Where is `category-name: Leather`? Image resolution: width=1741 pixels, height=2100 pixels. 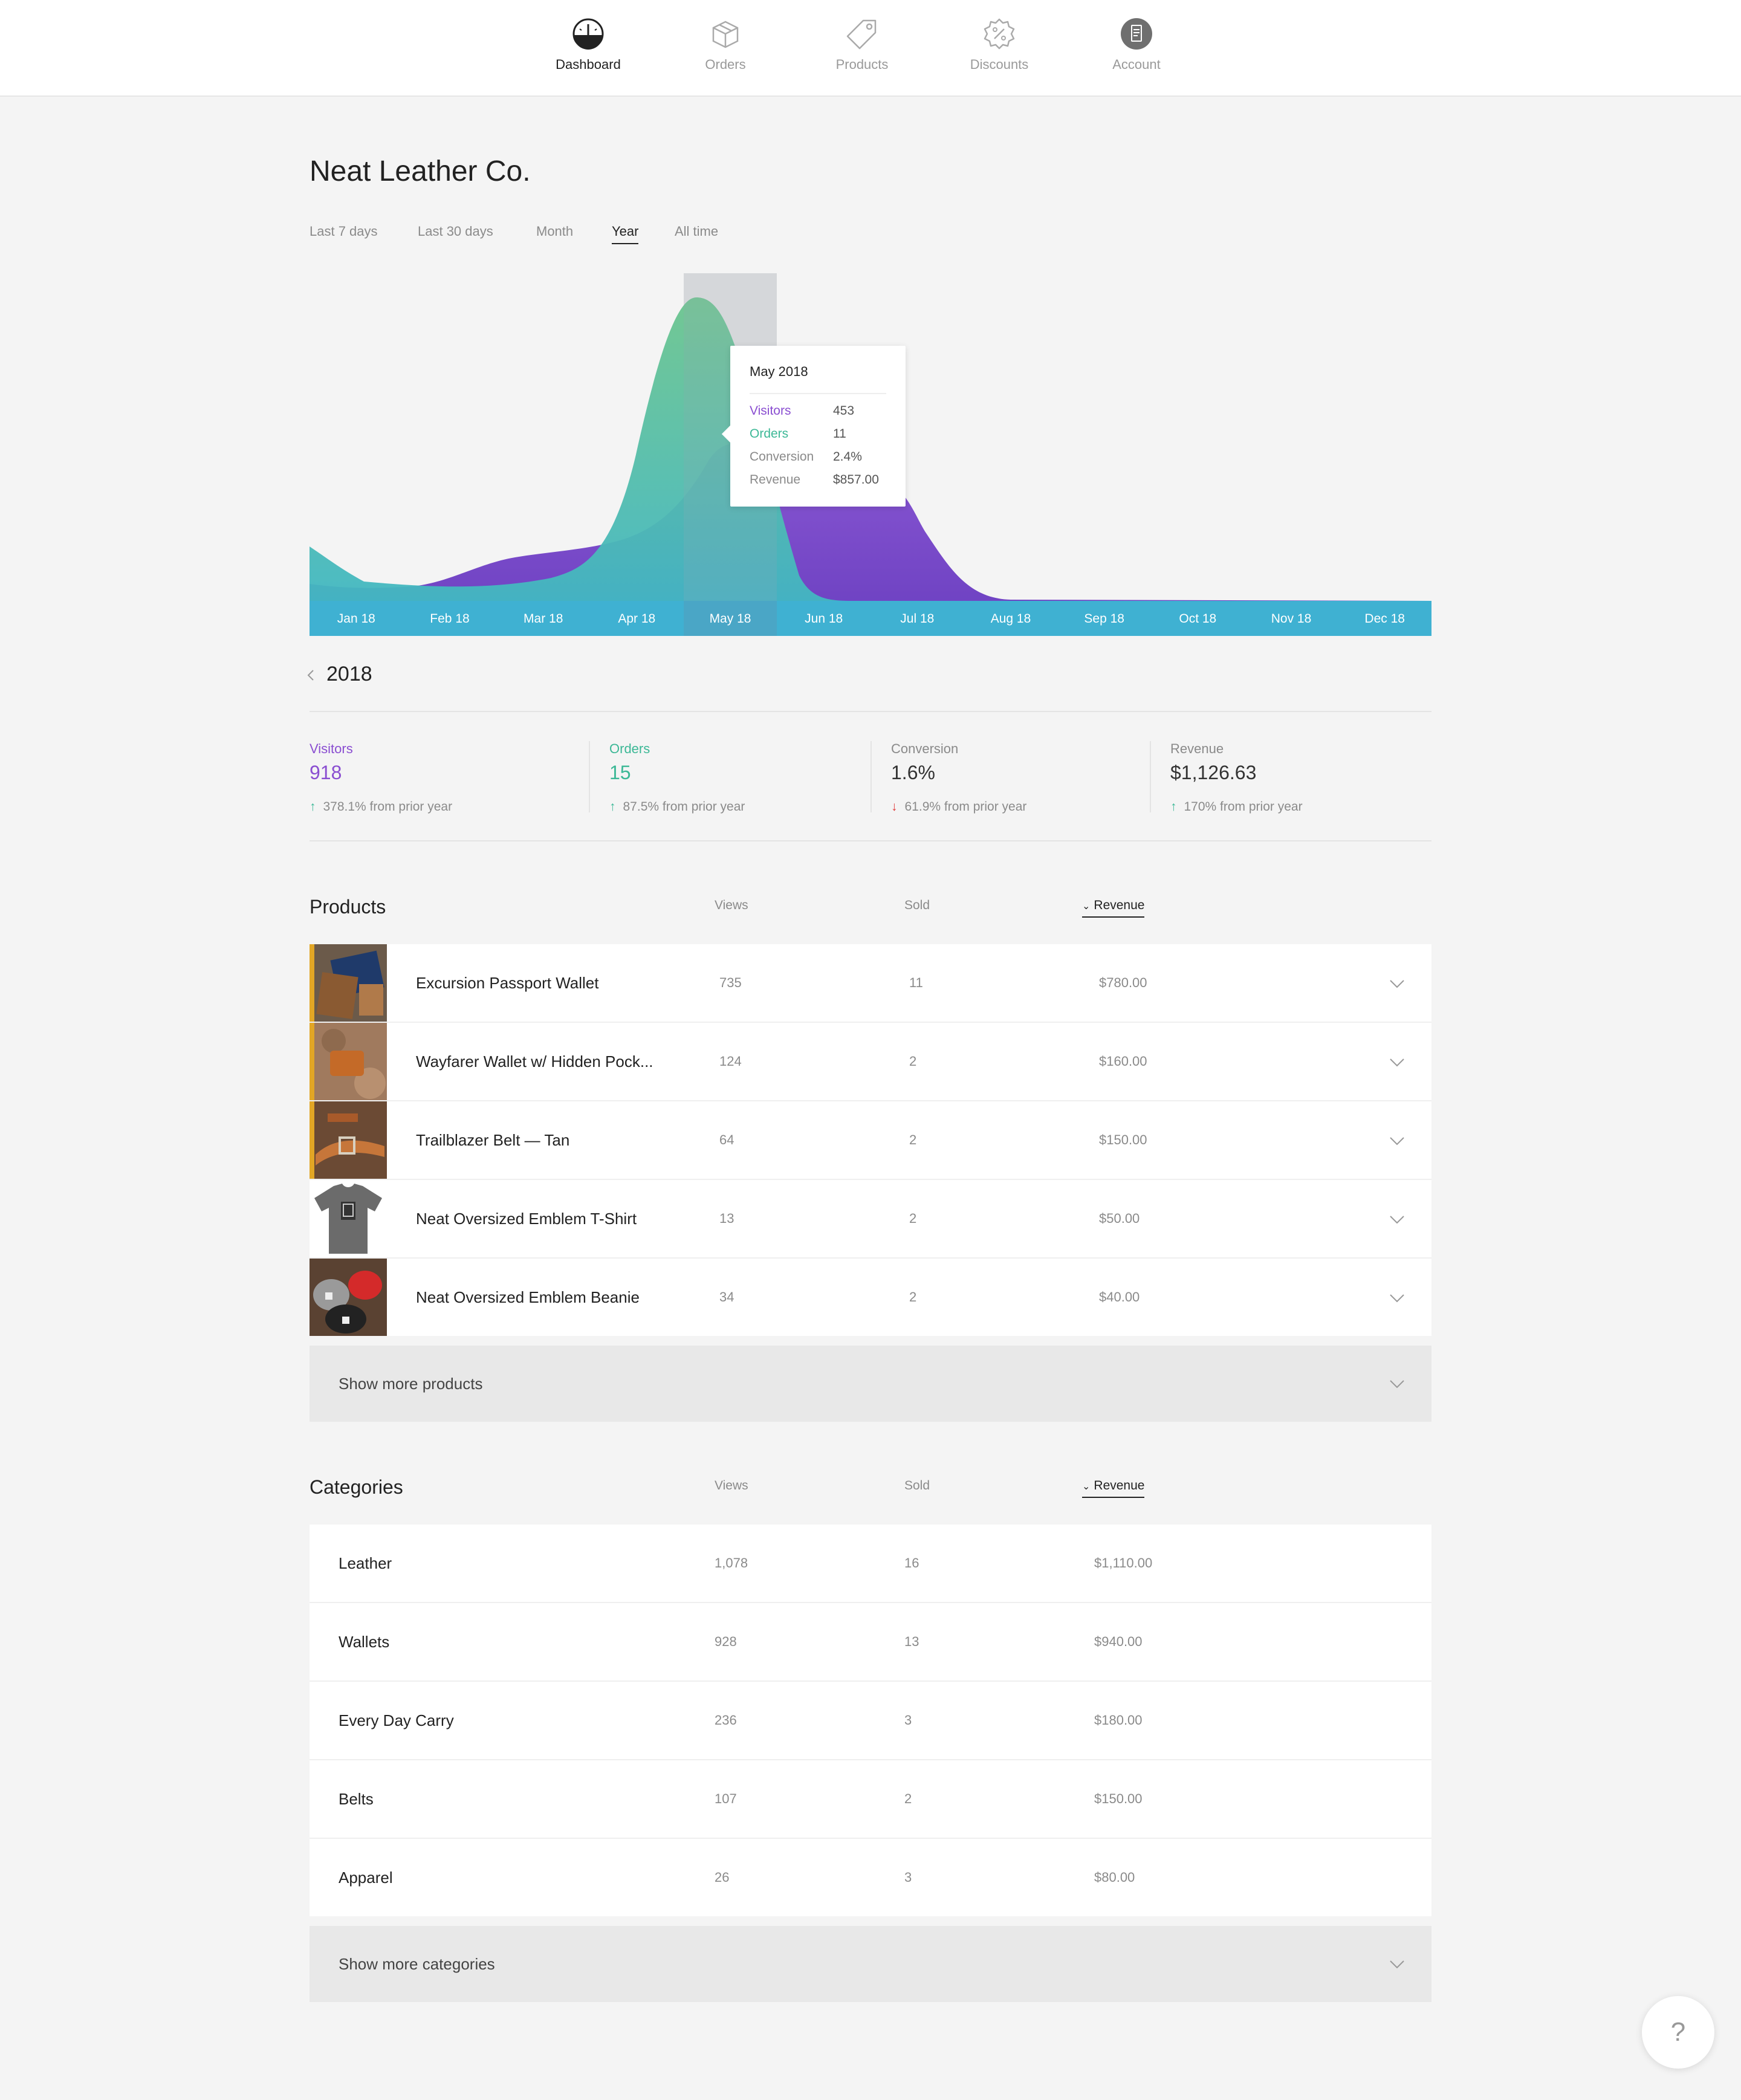
category-name: Leather is located at coordinates (366, 1563).